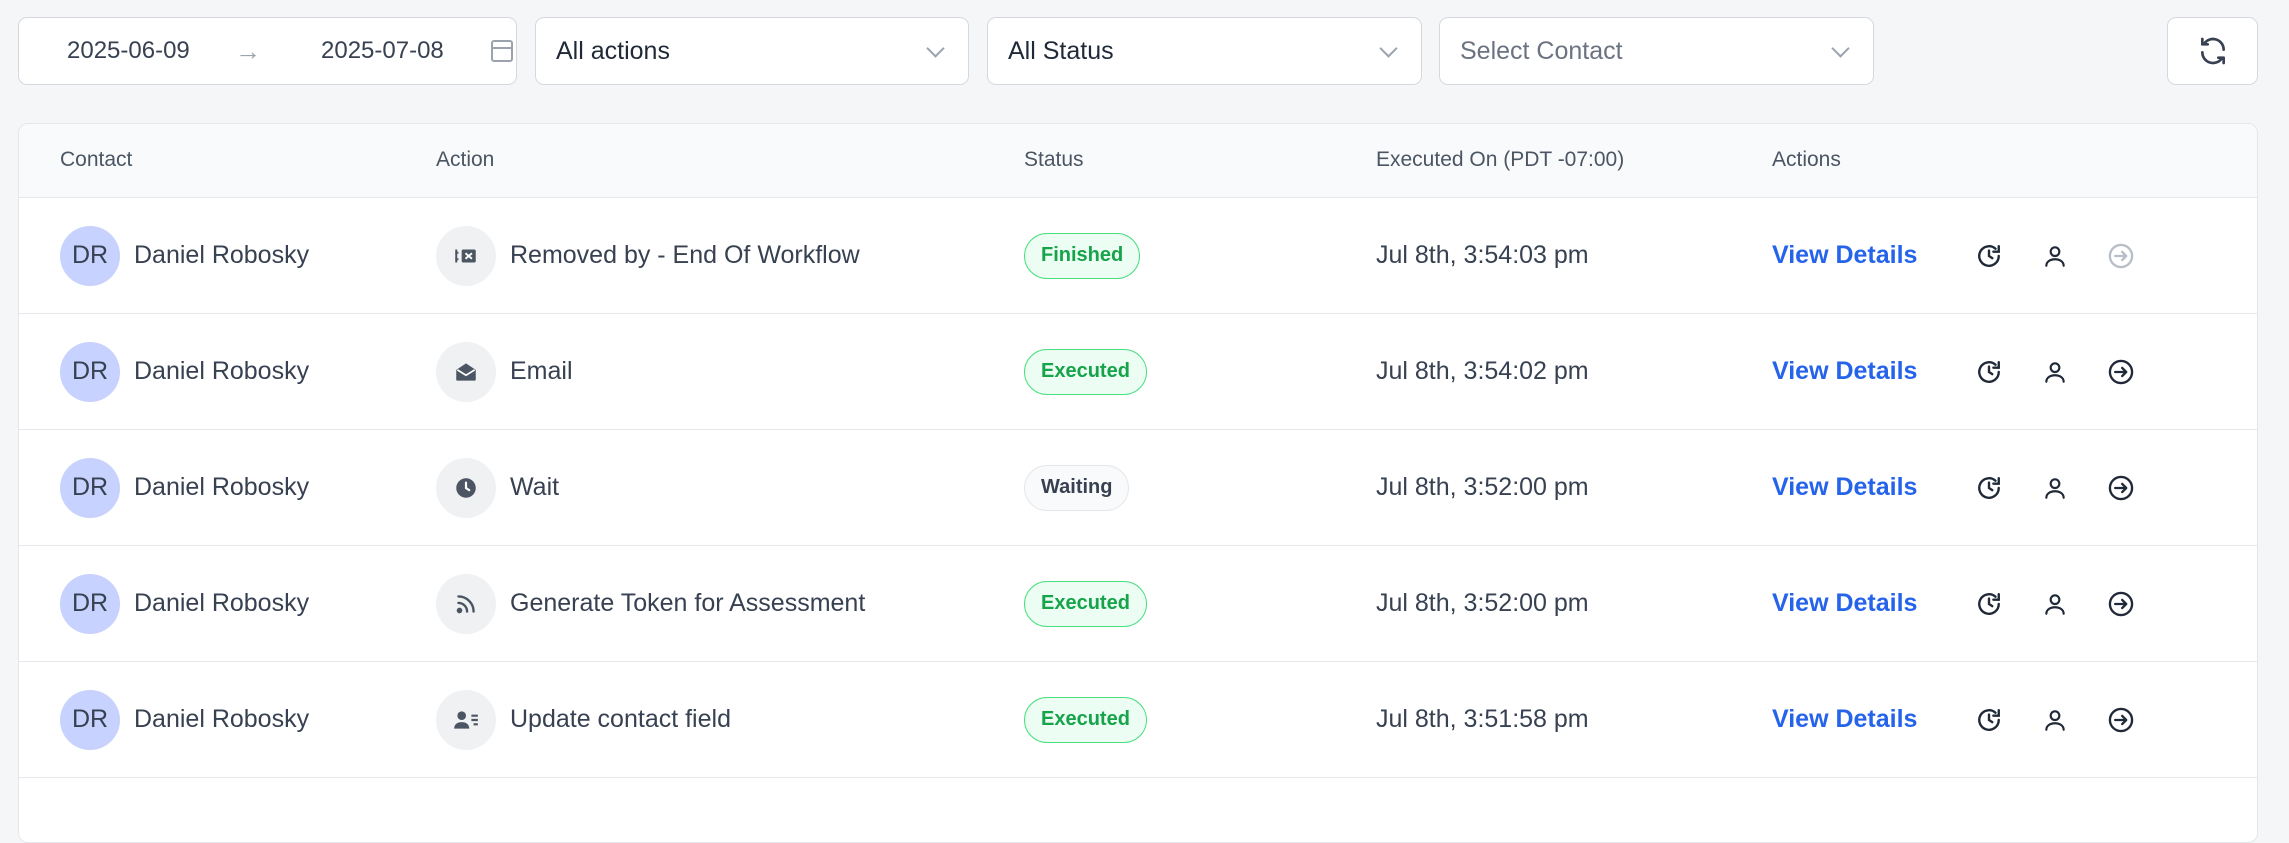  I want to click on header-status: Status, so click(1054, 159).